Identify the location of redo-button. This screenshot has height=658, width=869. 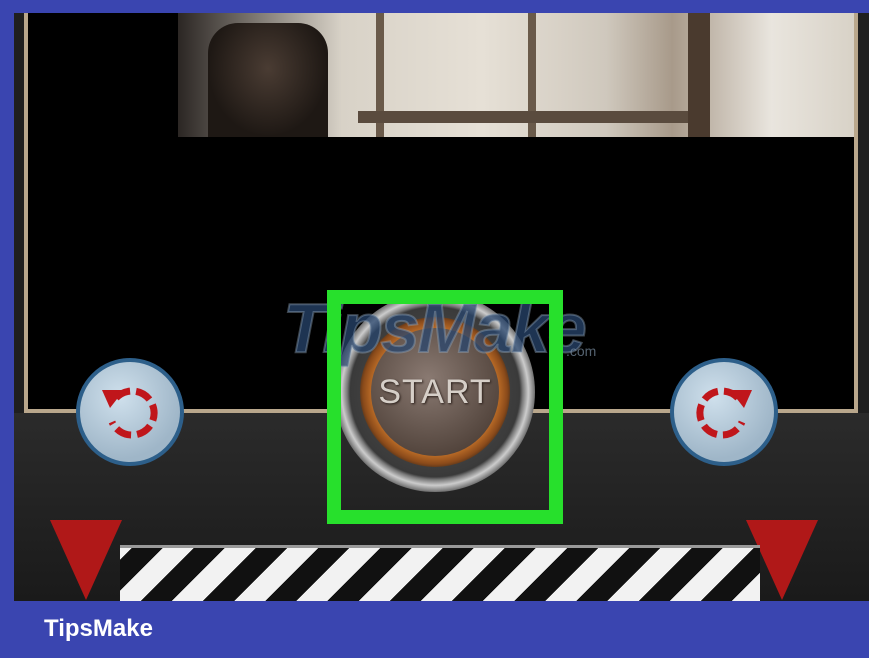
(724, 412).